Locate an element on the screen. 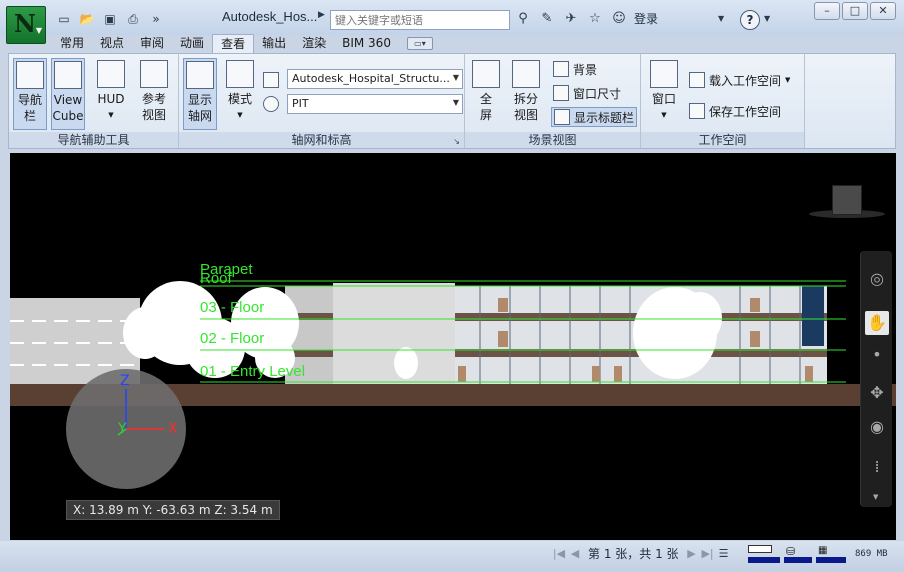  window-size-button: 窗口尺寸 is located at coordinates (587, 93).